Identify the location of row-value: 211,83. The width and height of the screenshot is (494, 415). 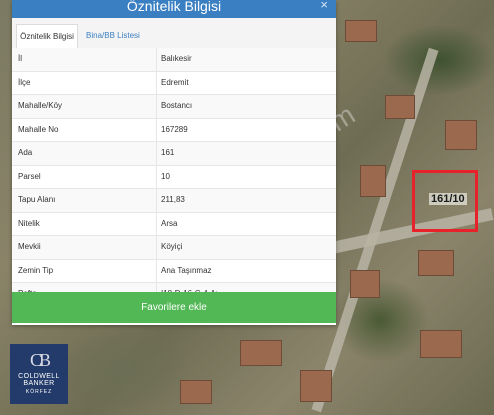
(173, 199).